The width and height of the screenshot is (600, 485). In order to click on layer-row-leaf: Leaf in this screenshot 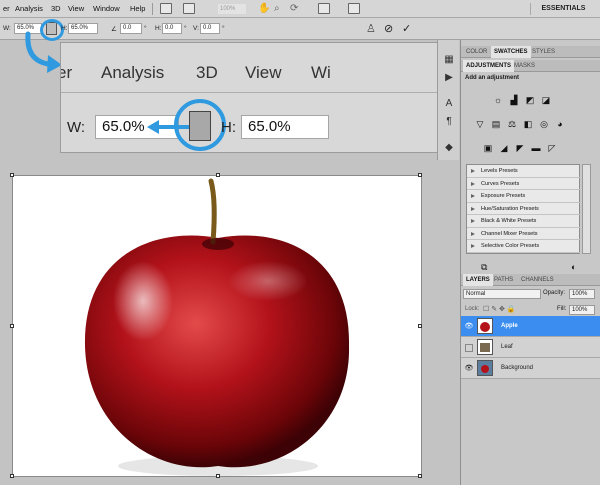, I will do `click(530, 347)`.